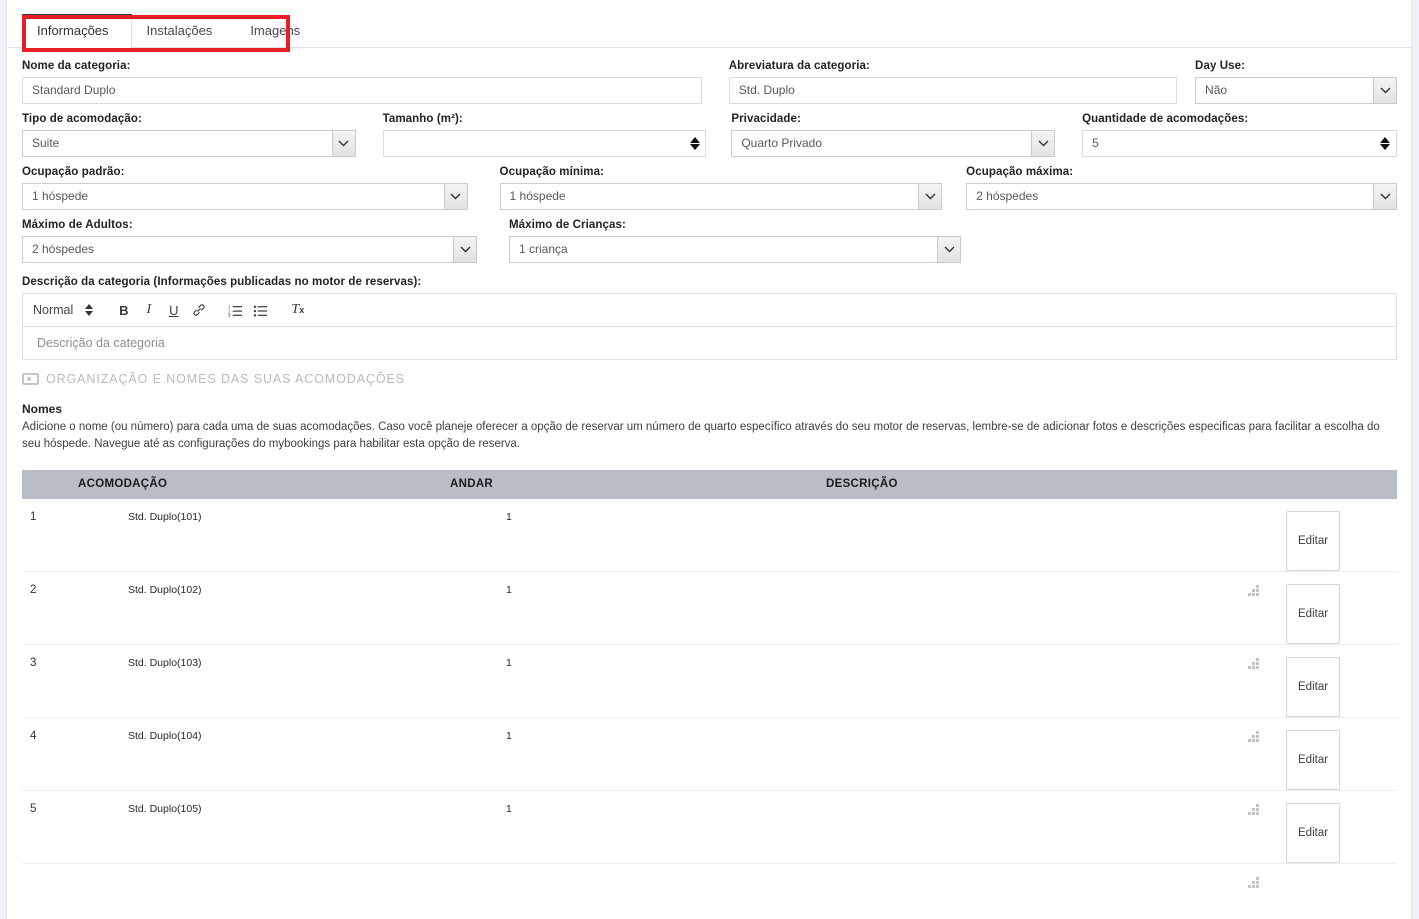  I want to click on field-abreviatura: Abreviatura da categoria: Std. Duplo, so click(953, 82).